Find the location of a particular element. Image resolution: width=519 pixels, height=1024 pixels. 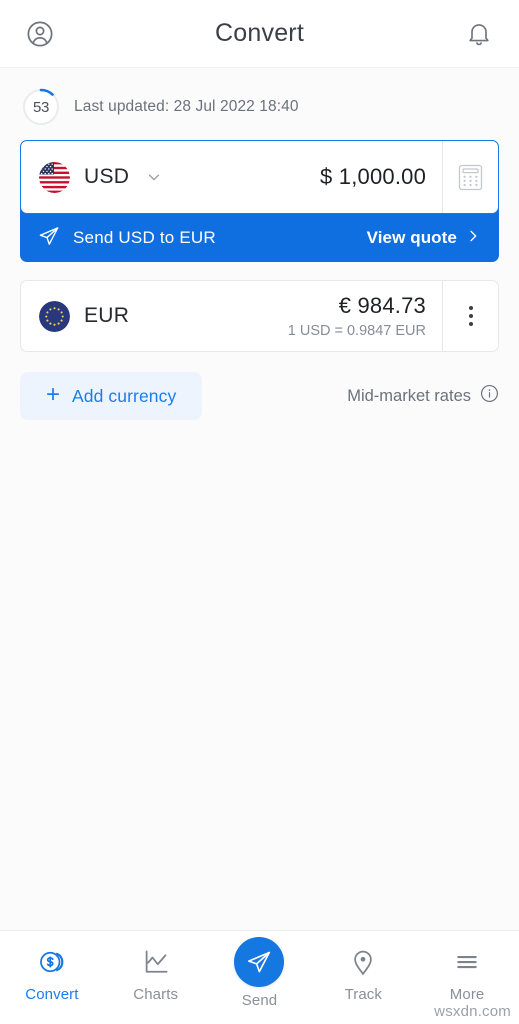

eu-flag-icon is located at coordinates (54, 316).